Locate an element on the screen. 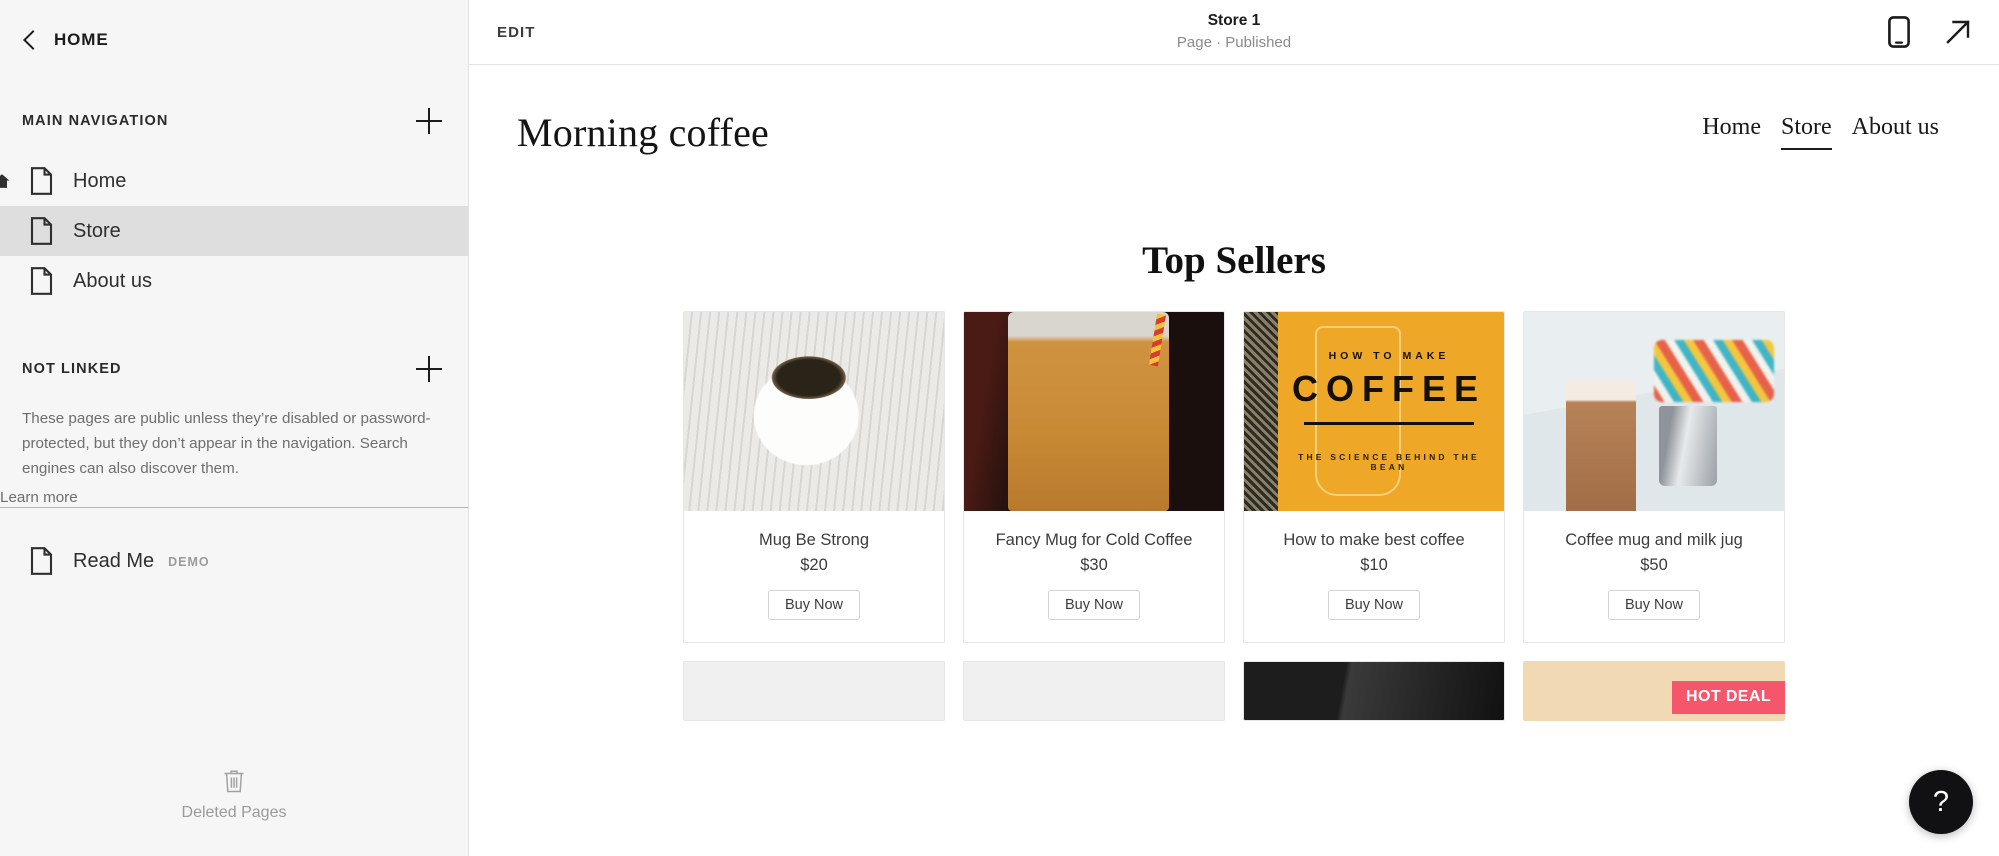 This screenshot has width=1999, height=856. section-title: Top Sellers is located at coordinates (1234, 260).